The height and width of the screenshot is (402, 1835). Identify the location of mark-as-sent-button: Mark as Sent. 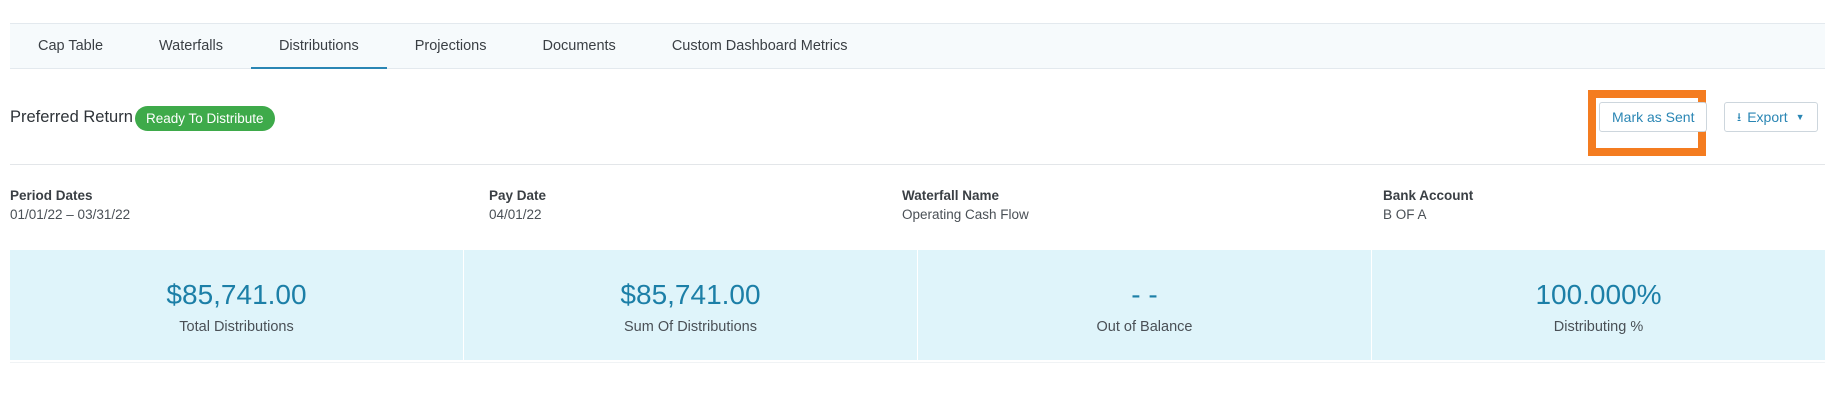
(1653, 117).